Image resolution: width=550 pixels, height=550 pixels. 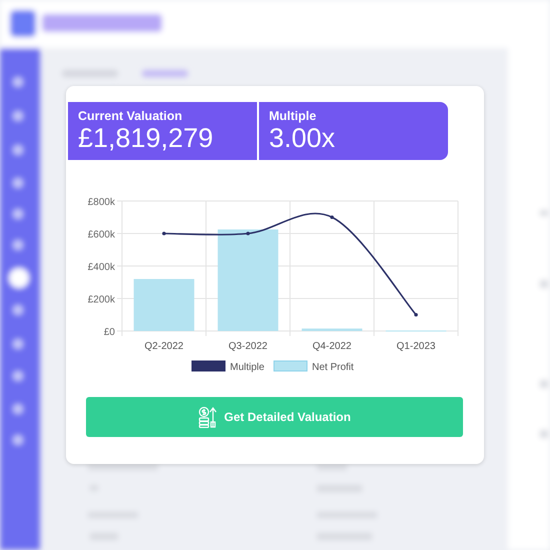 What do you see at coordinates (248, 346) in the screenshot?
I see `x-axis-label: Q3-2022` at bounding box center [248, 346].